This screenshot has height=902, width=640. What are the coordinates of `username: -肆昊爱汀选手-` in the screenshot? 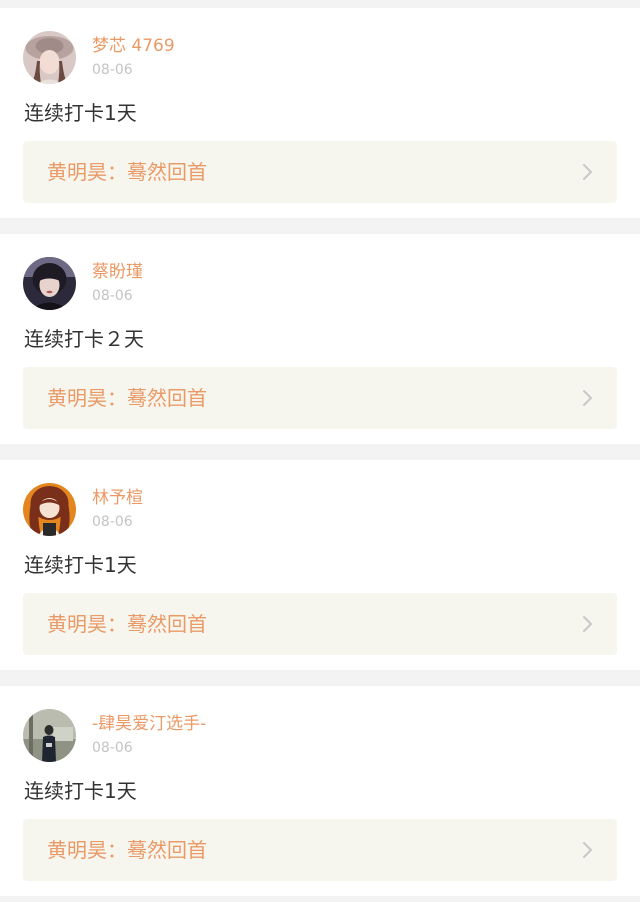 It's located at (149, 724).